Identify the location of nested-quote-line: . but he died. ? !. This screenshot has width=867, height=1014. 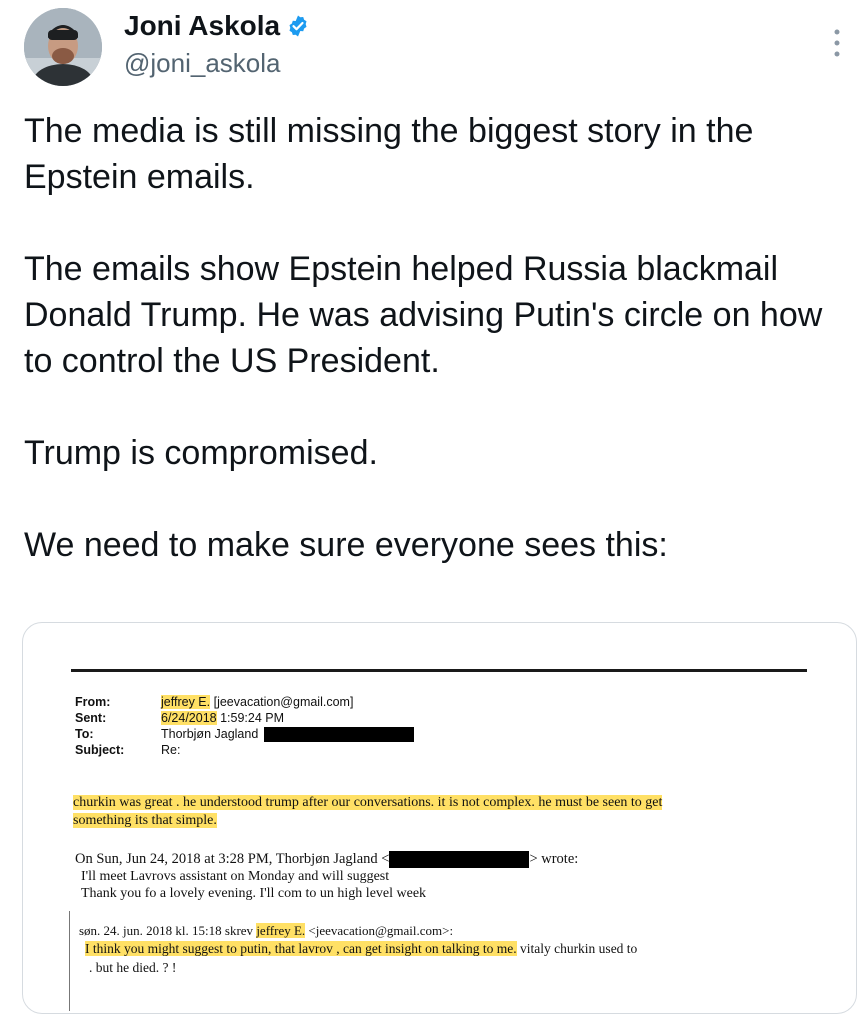
(133, 967).